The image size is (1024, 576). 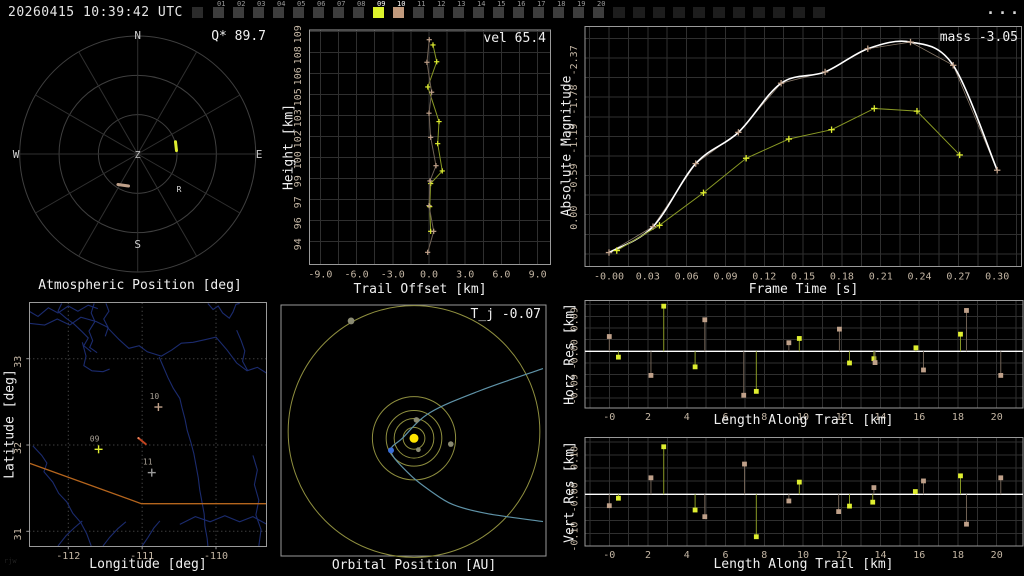 I want to click on svg-text: 09, so click(x=95, y=438).